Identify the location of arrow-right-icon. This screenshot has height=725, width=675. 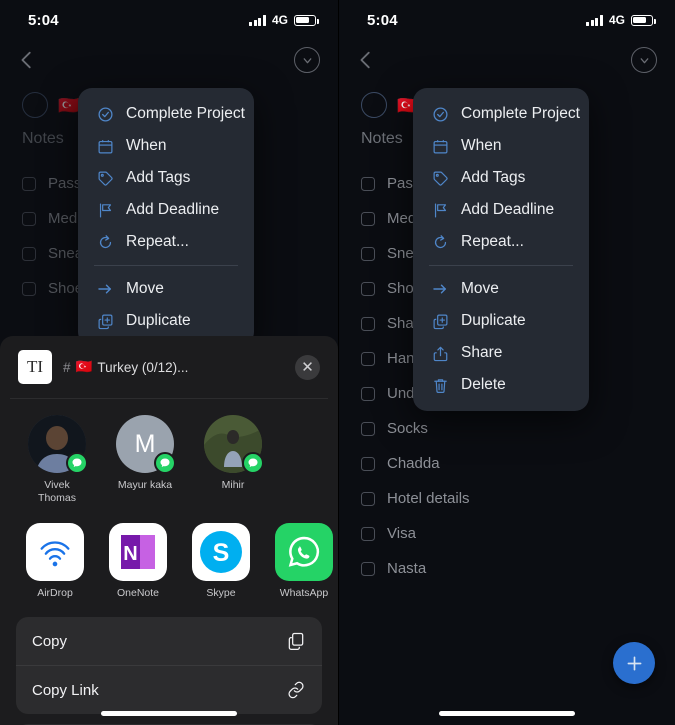
(105, 289).